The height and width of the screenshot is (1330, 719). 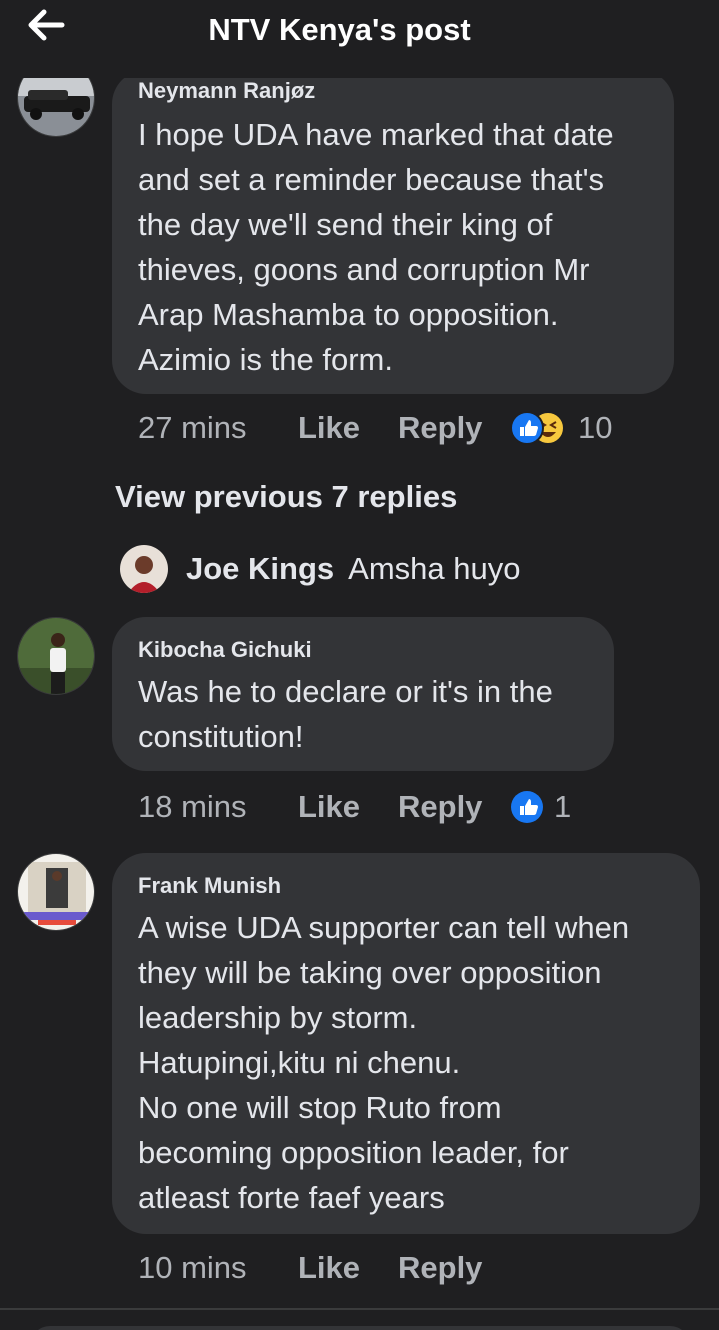 What do you see at coordinates (221, 736) in the screenshot?
I see `comment-line: constitution!` at bounding box center [221, 736].